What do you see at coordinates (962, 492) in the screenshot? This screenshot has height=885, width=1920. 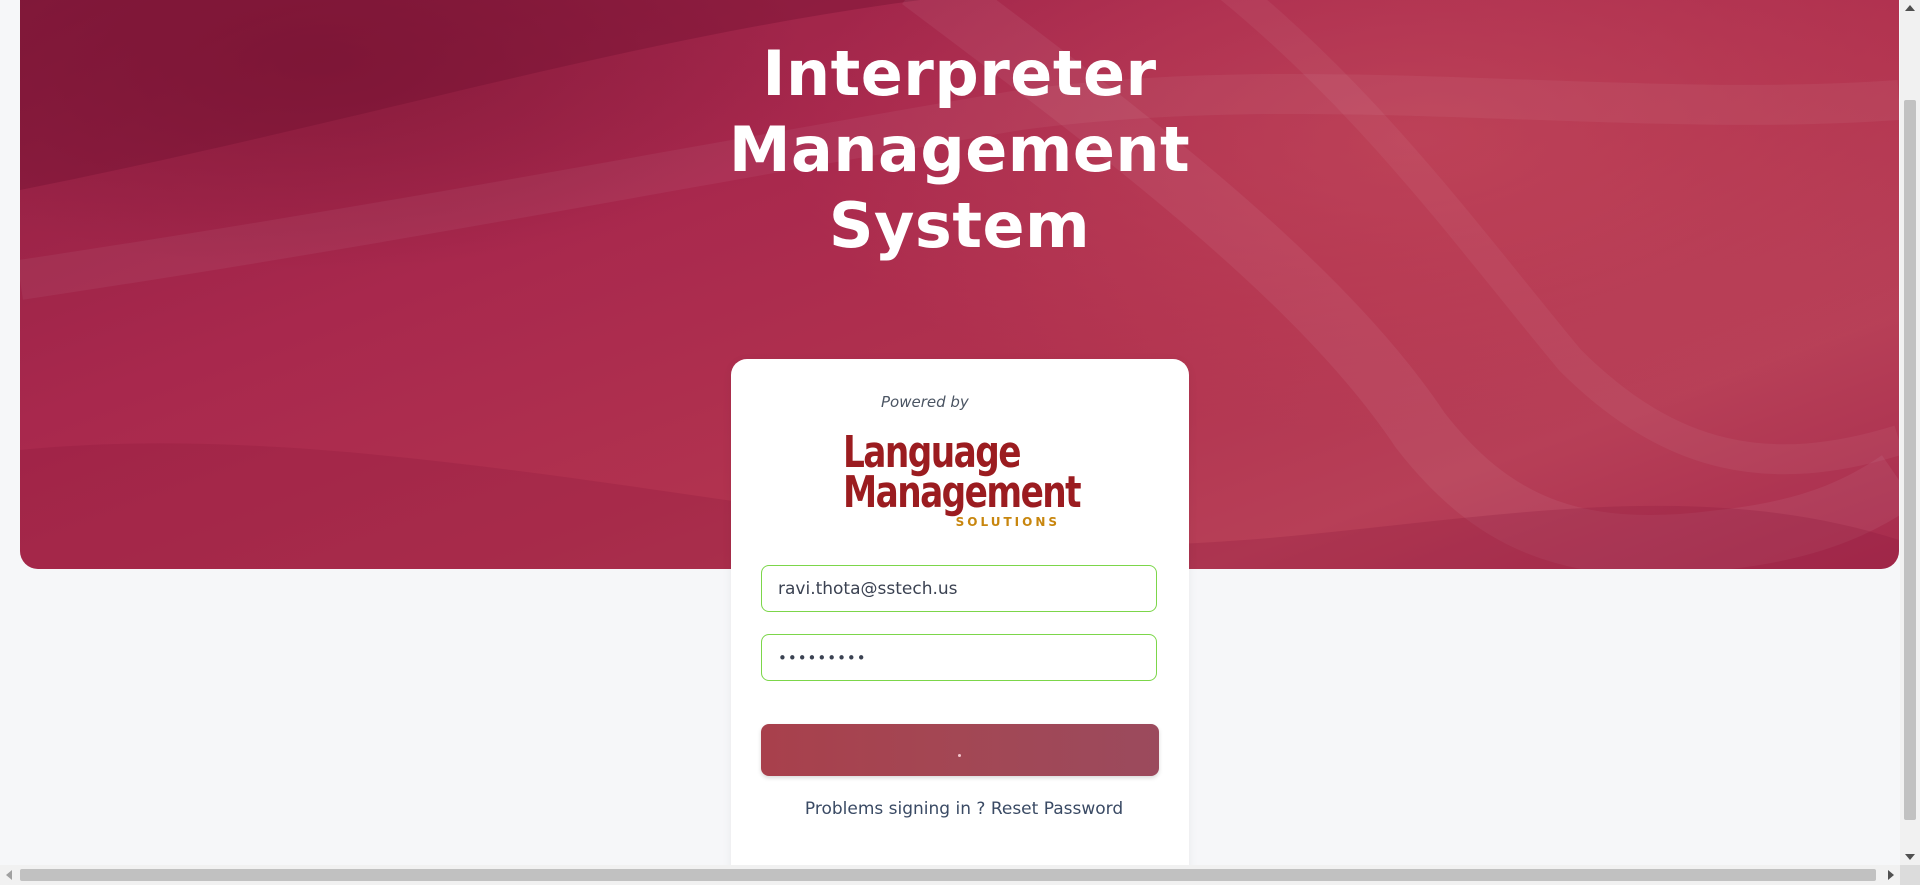 I see `logo-line-2: Management` at bounding box center [962, 492].